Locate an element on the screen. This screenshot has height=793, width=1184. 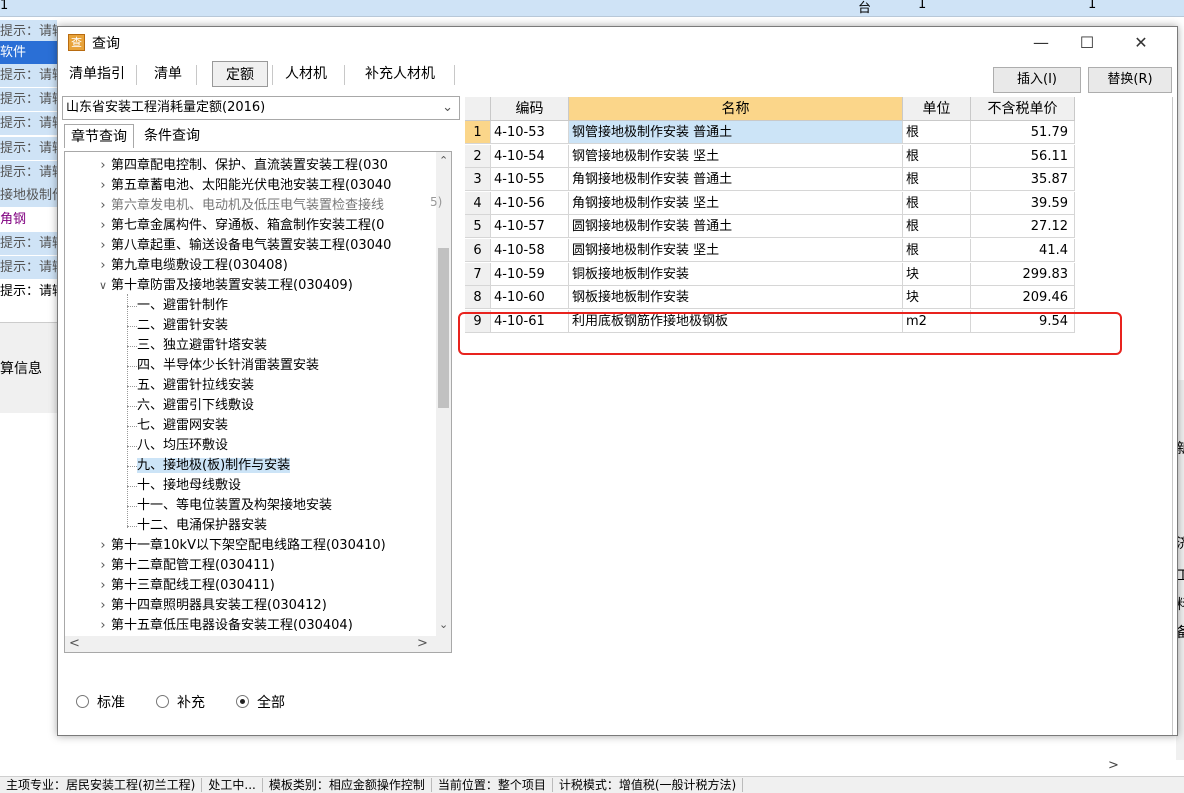
tree-chapter: › 第五章蓄电池、太阳能光伏电池安装工程(03040 is located at coordinates (243, 186).